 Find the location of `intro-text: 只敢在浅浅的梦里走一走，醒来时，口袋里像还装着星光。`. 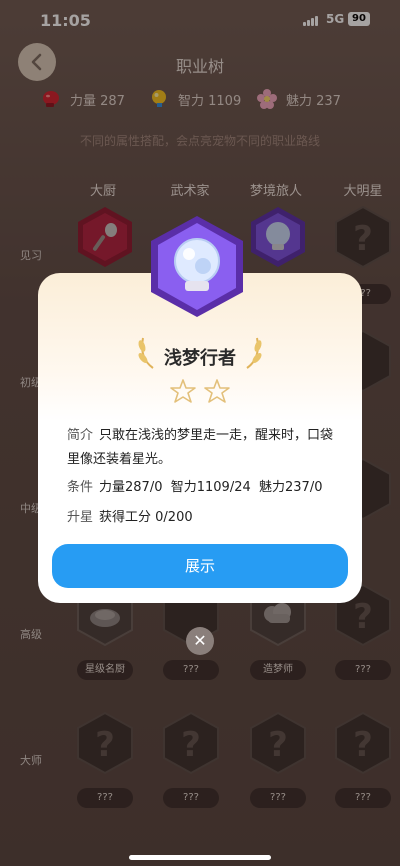

intro-text: 只敢在浅浅的梦里走一走，醒来时，口袋里像还装着星光。 is located at coordinates (200, 447).